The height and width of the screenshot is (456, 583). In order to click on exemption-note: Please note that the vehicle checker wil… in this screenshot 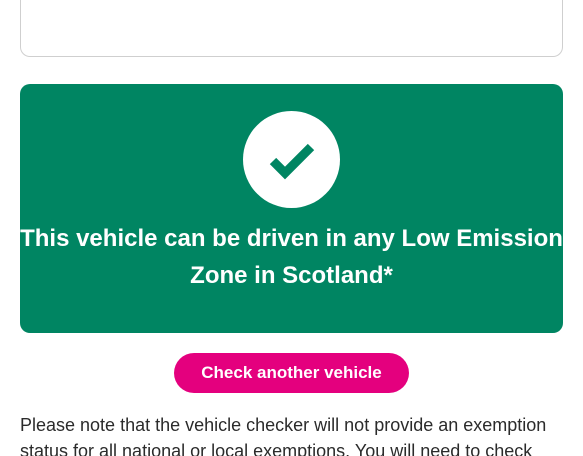, I will do `click(283, 435)`.